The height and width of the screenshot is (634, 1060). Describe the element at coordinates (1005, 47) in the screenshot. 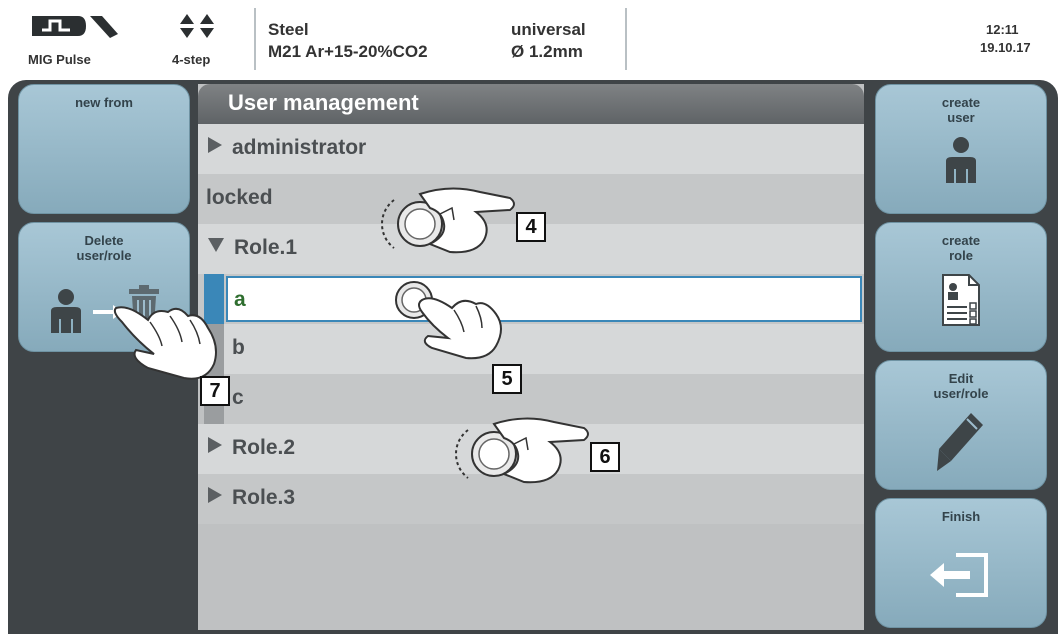

I see `clock-date: 19.10.17` at that location.